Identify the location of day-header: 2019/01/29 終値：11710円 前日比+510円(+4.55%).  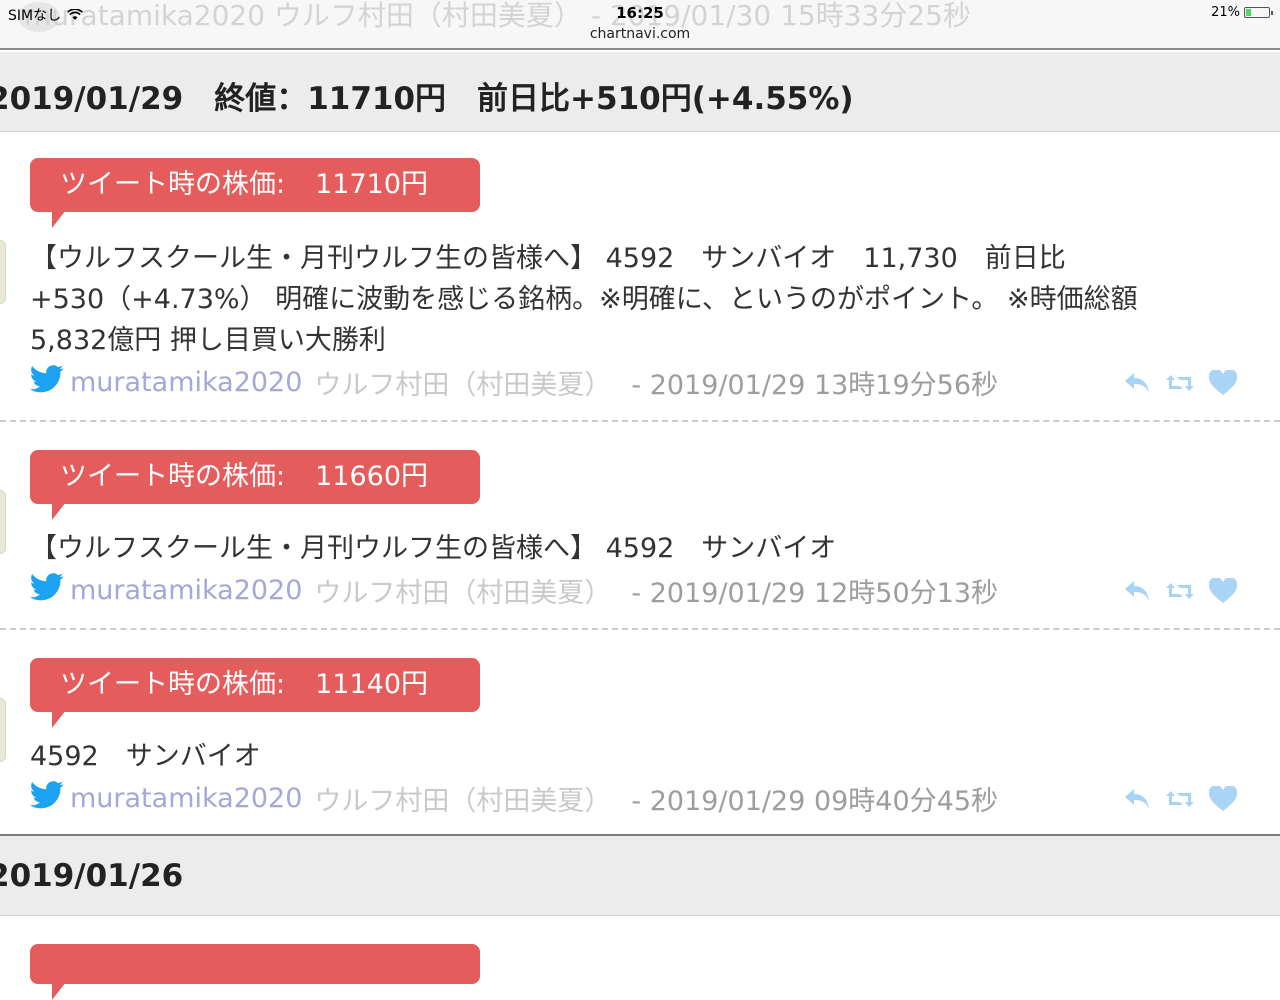
(640, 92).